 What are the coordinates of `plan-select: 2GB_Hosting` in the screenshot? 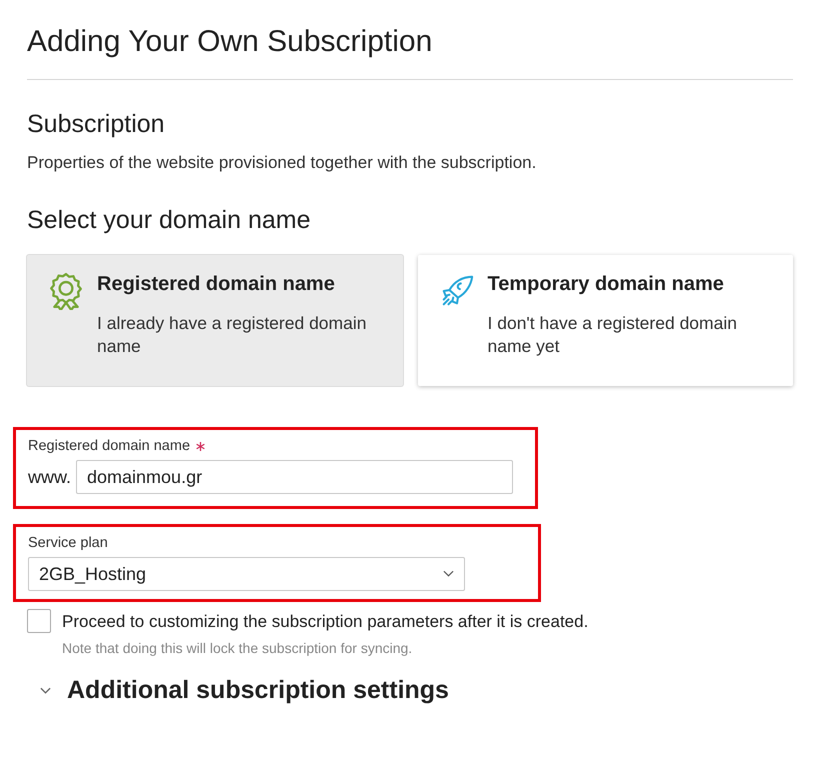 It's located at (246, 574).